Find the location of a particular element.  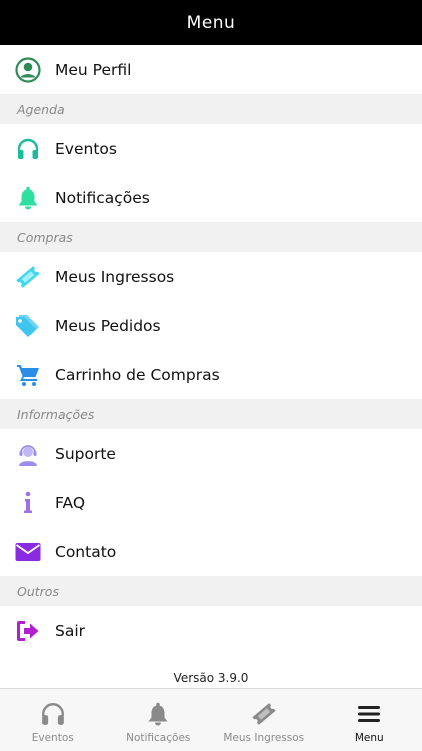

menu-item-carrinho-de-compras: Carrinho de Compras is located at coordinates (211, 374).